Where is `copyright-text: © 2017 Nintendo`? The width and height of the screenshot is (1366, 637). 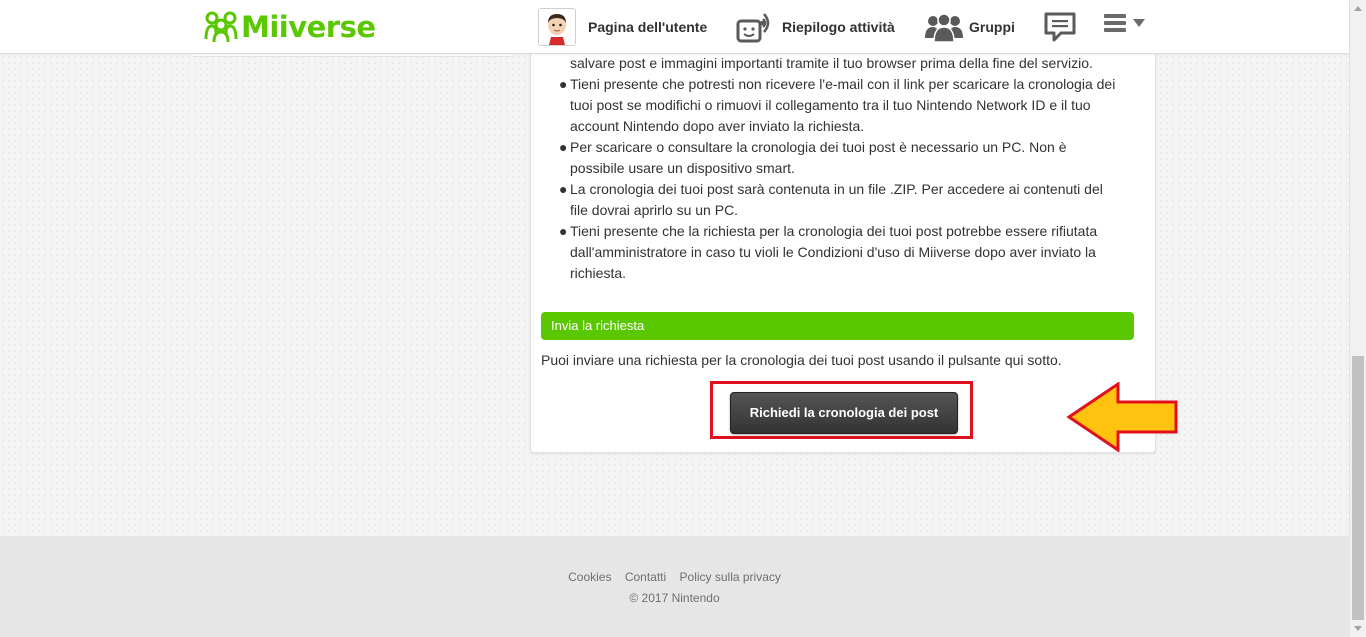 copyright-text: © 2017 Nintendo is located at coordinates (674, 598).